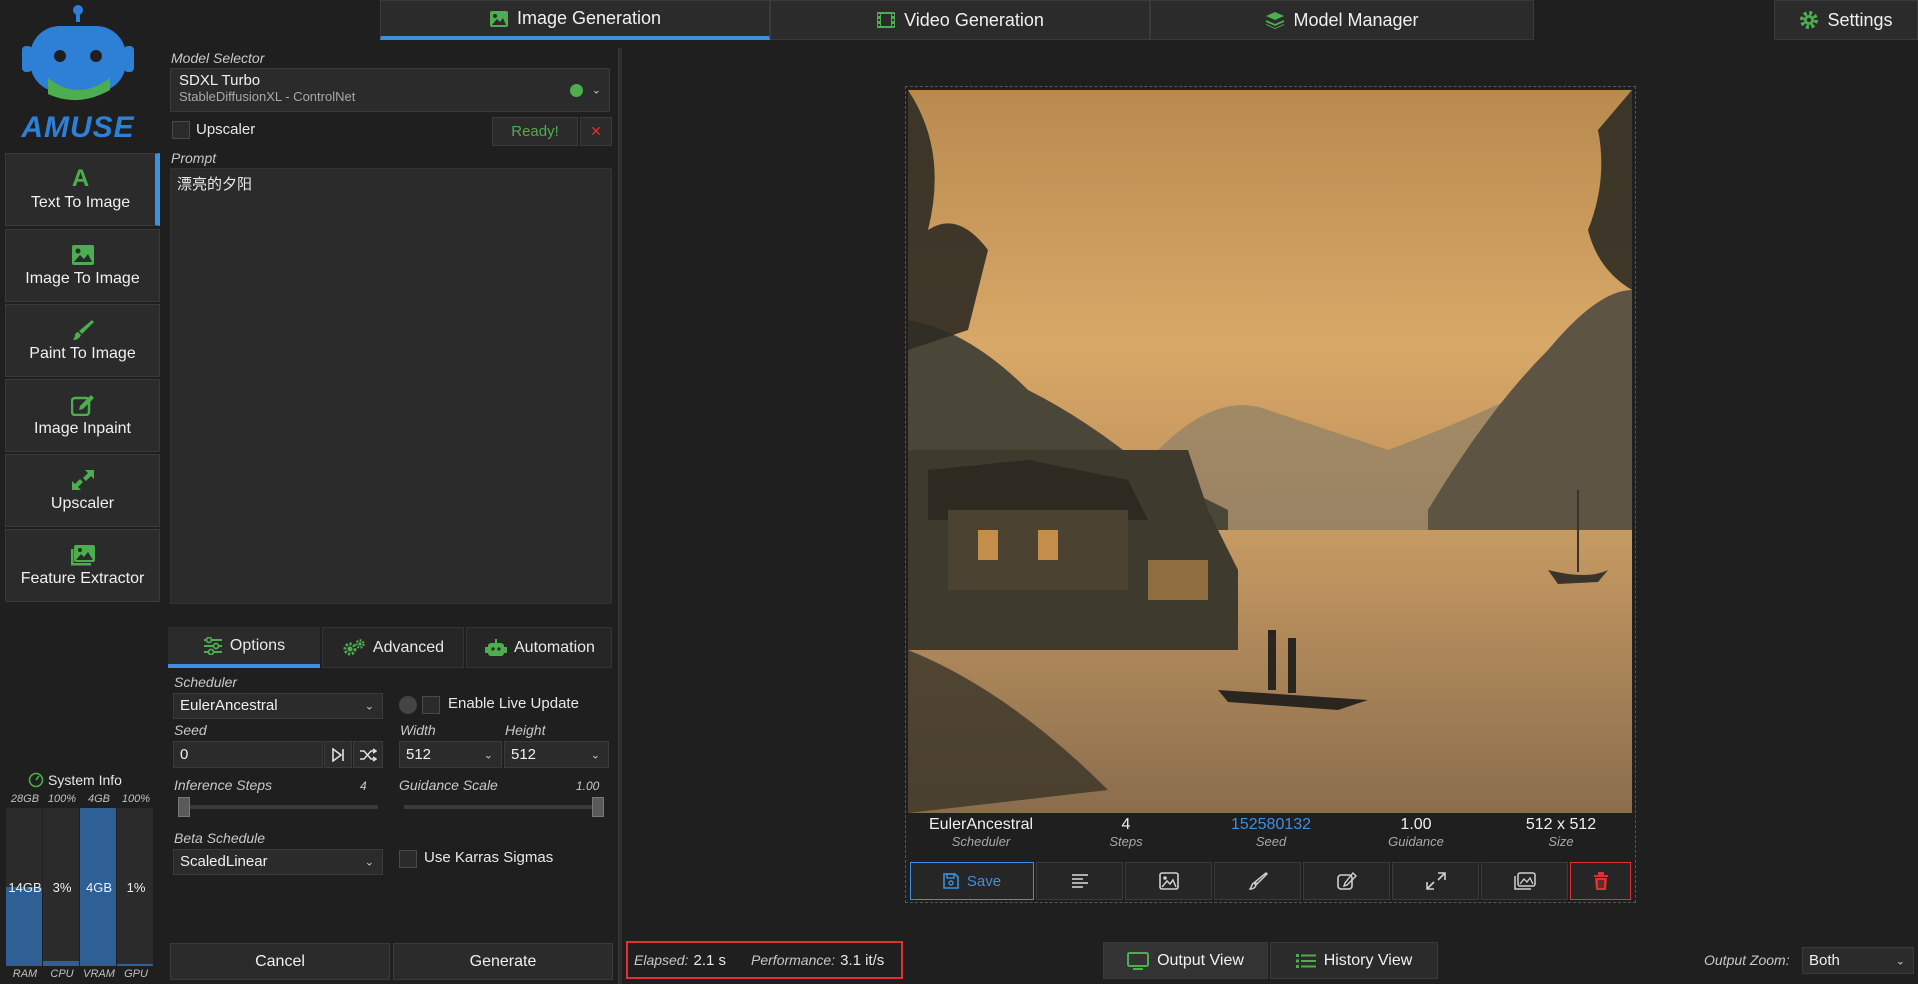 The height and width of the screenshot is (984, 1918). What do you see at coordinates (1346, 881) in the screenshot?
I see `inpaint-button` at bounding box center [1346, 881].